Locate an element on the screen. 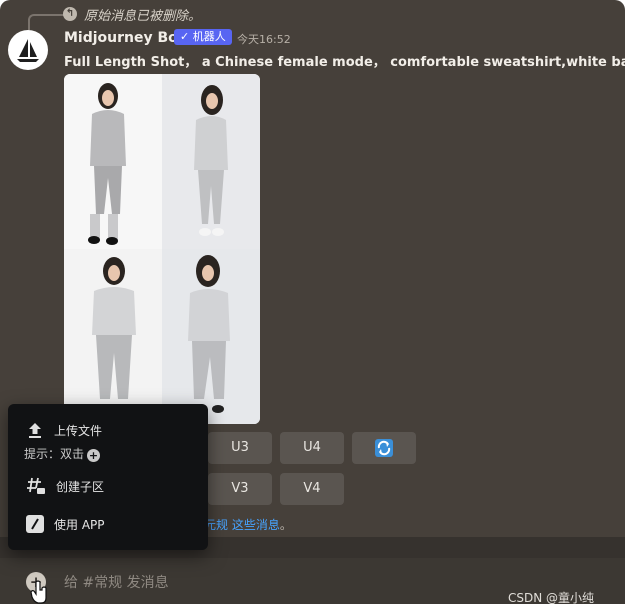  create-thread-item: 创建子区 is located at coordinates (65, 486).